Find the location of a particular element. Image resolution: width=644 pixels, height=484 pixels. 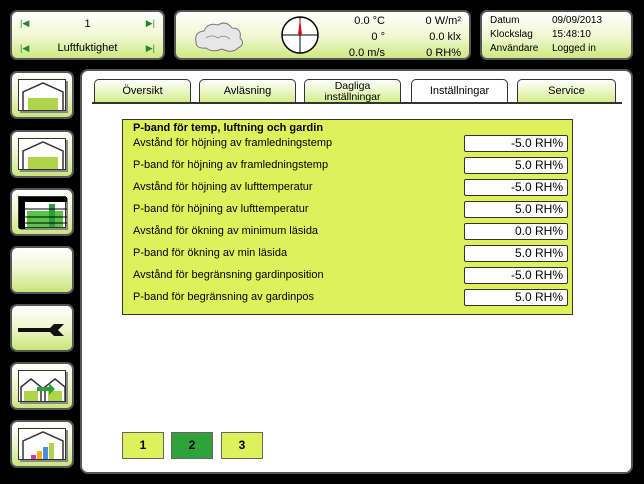

nav-greenhouse-zone is located at coordinates (42, 154).